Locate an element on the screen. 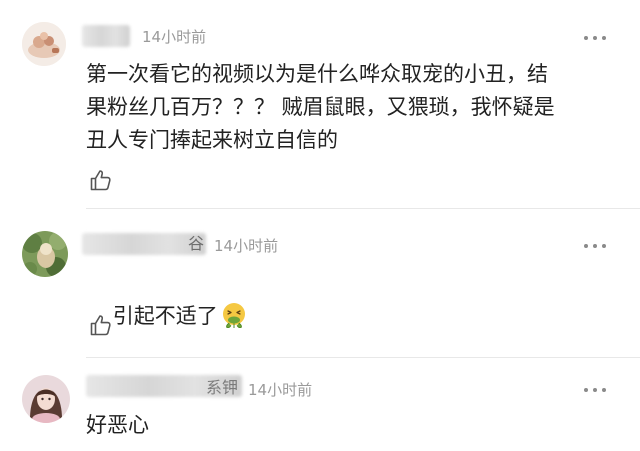 The height and width of the screenshot is (451, 640). comment-text-row: 引起不适了 is located at coordinates (236, 316).